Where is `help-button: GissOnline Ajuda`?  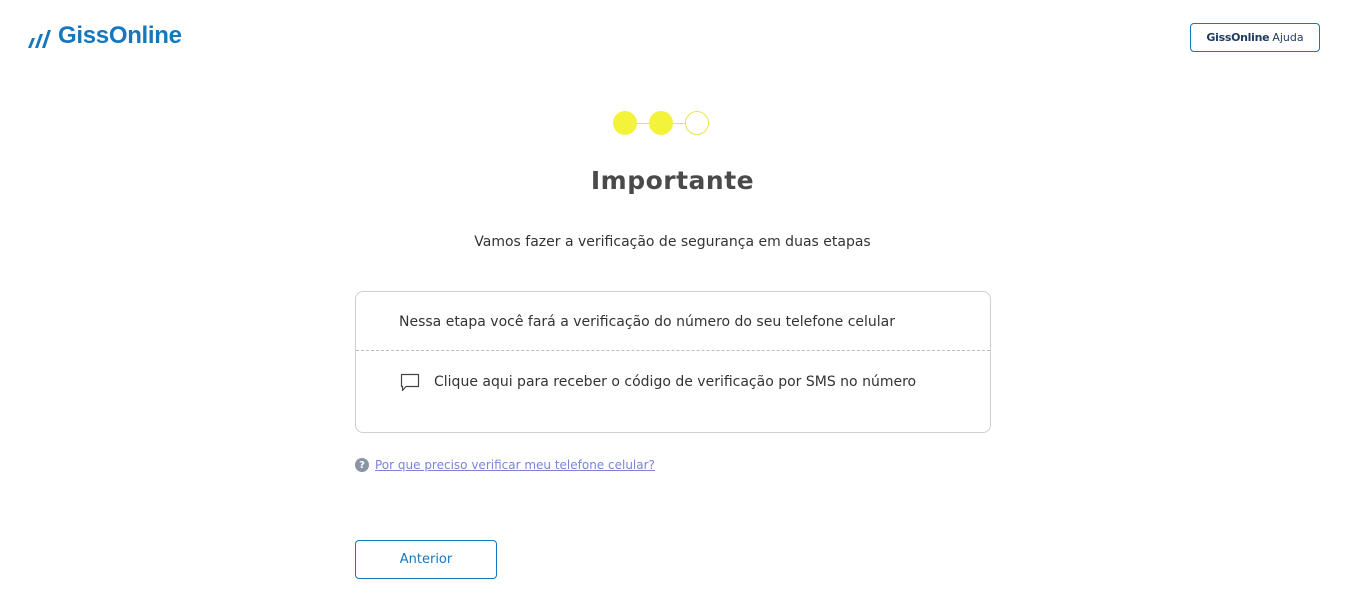 help-button: GissOnline Ajuda is located at coordinates (1255, 37).